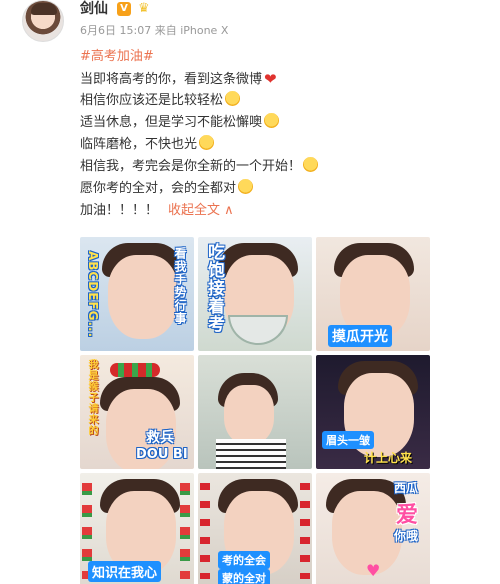 The image size is (500, 584). What do you see at coordinates (251, 454) in the screenshot?
I see `shirt-shape` at bounding box center [251, 454].